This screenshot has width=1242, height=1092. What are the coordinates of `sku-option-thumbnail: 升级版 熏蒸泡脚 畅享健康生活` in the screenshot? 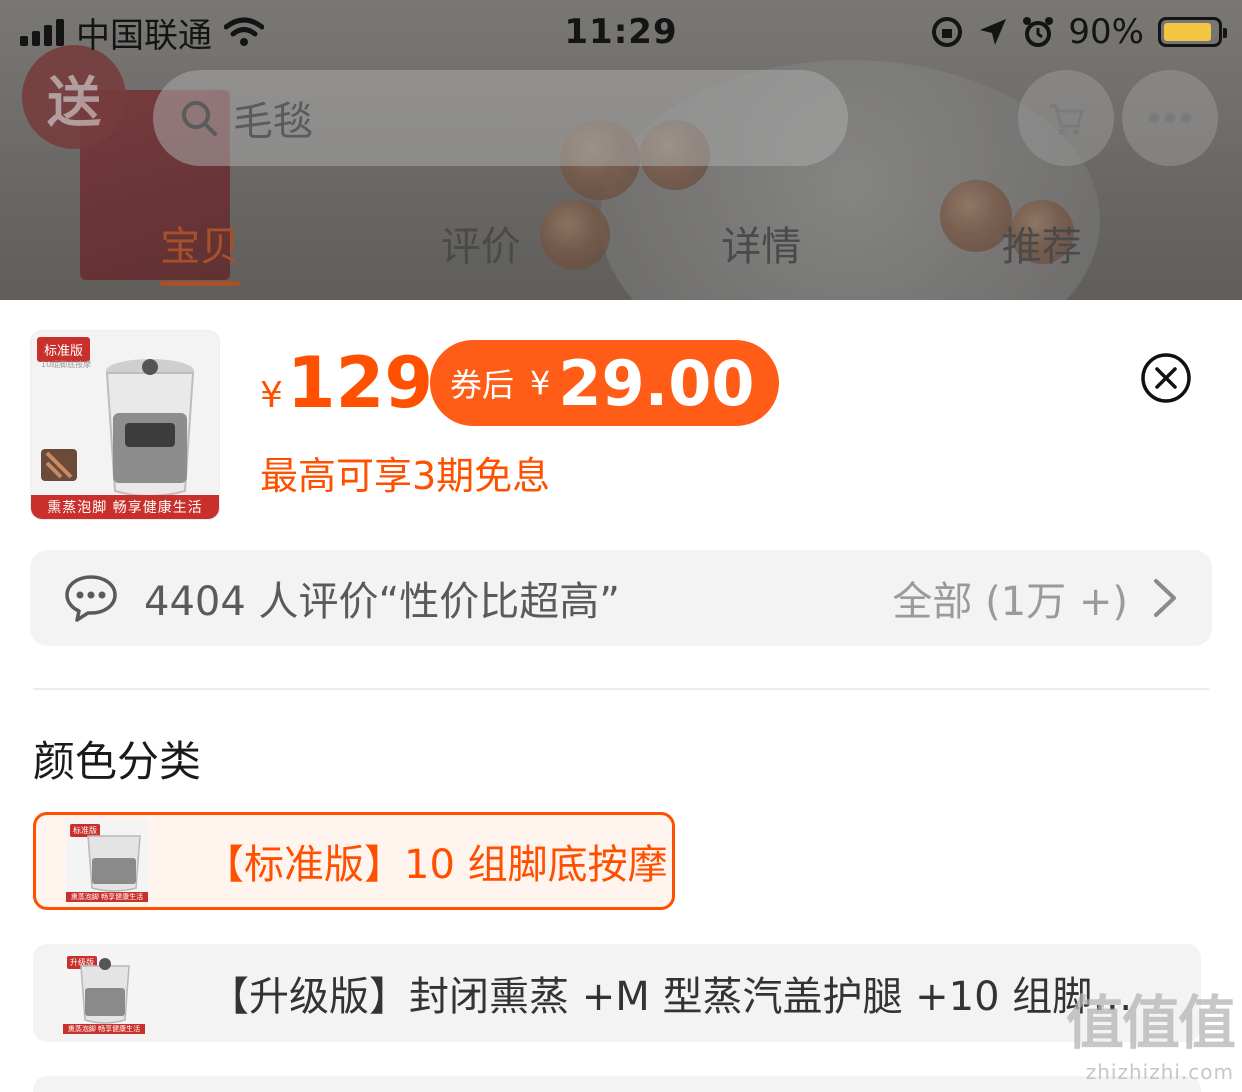 It's located at (104, 993).